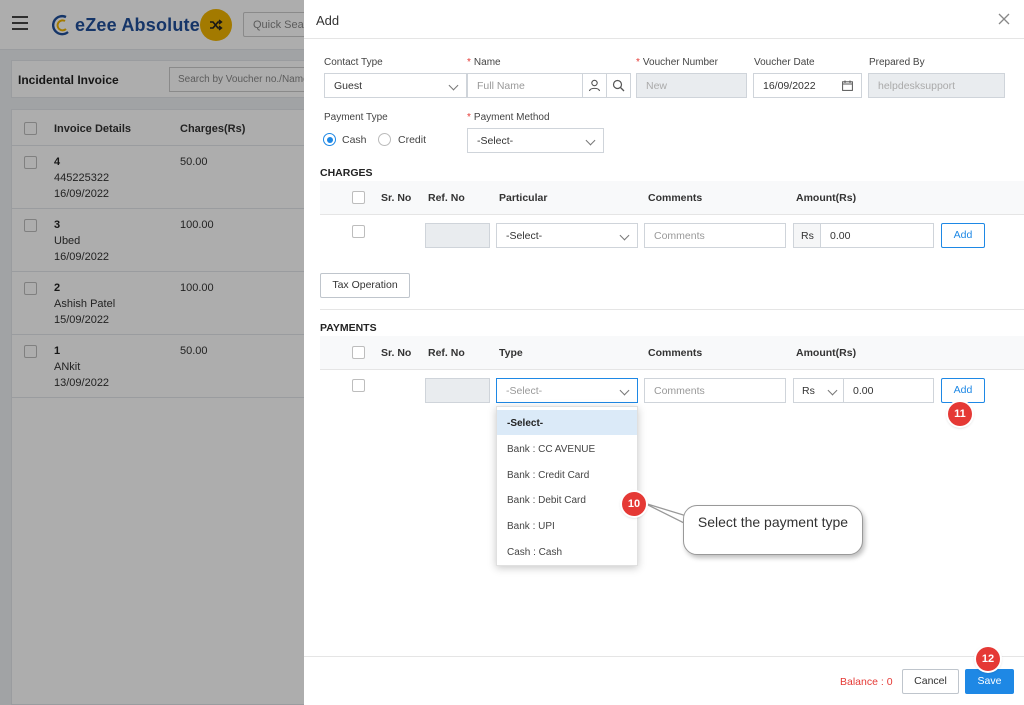 The height and width of the screenshot is (705, 1024). What do you see at coordinates (523, 198) in the screenshot?
I see `charges-particular-header: Particular` at bounding box center [523, 198].